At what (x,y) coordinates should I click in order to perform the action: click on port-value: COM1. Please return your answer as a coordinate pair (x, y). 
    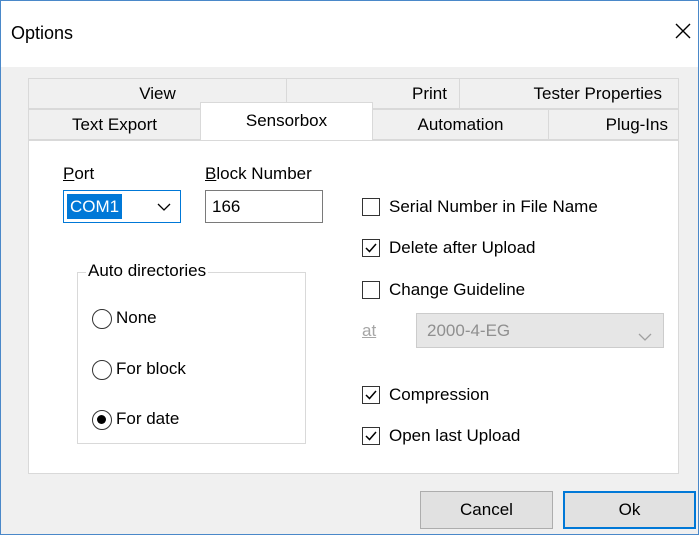
    Looking at the image, I should click on (95, 206).